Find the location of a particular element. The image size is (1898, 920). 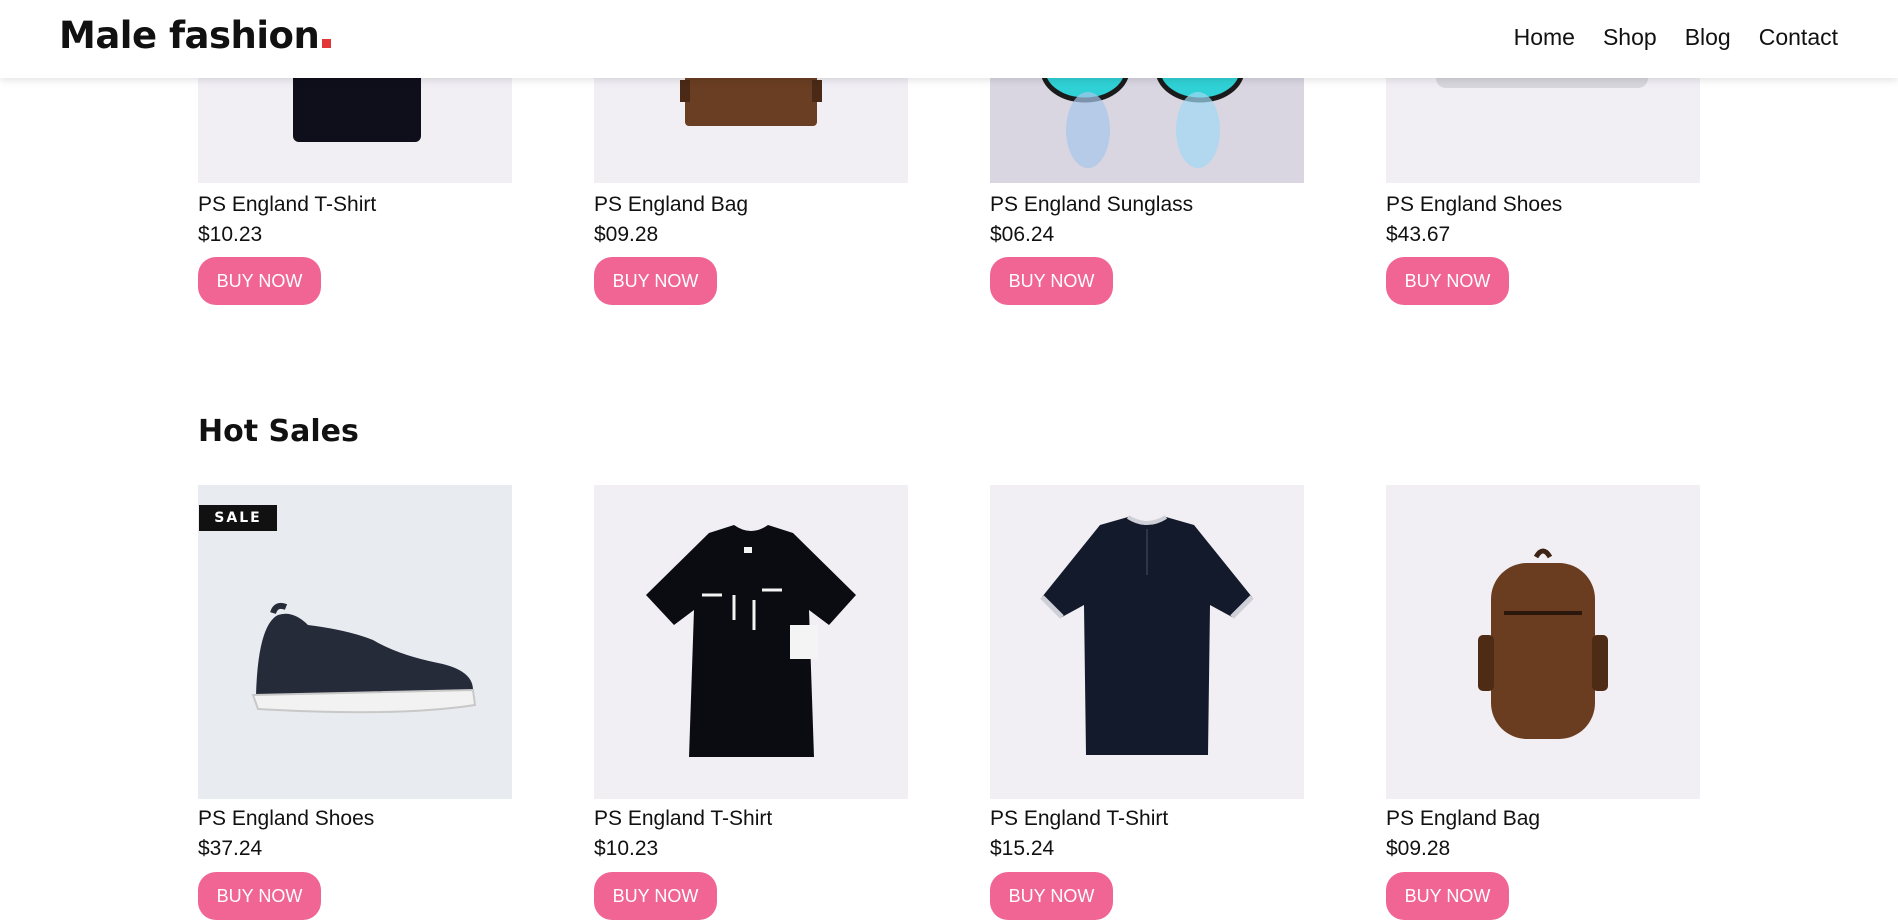

product-price: $43.67 is located at coordinates (1418, 234).